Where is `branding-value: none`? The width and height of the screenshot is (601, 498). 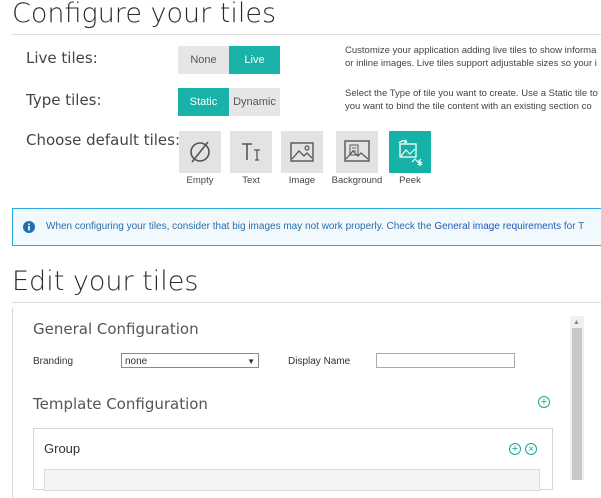 branding-value: none is located at coordinates (136, 361).